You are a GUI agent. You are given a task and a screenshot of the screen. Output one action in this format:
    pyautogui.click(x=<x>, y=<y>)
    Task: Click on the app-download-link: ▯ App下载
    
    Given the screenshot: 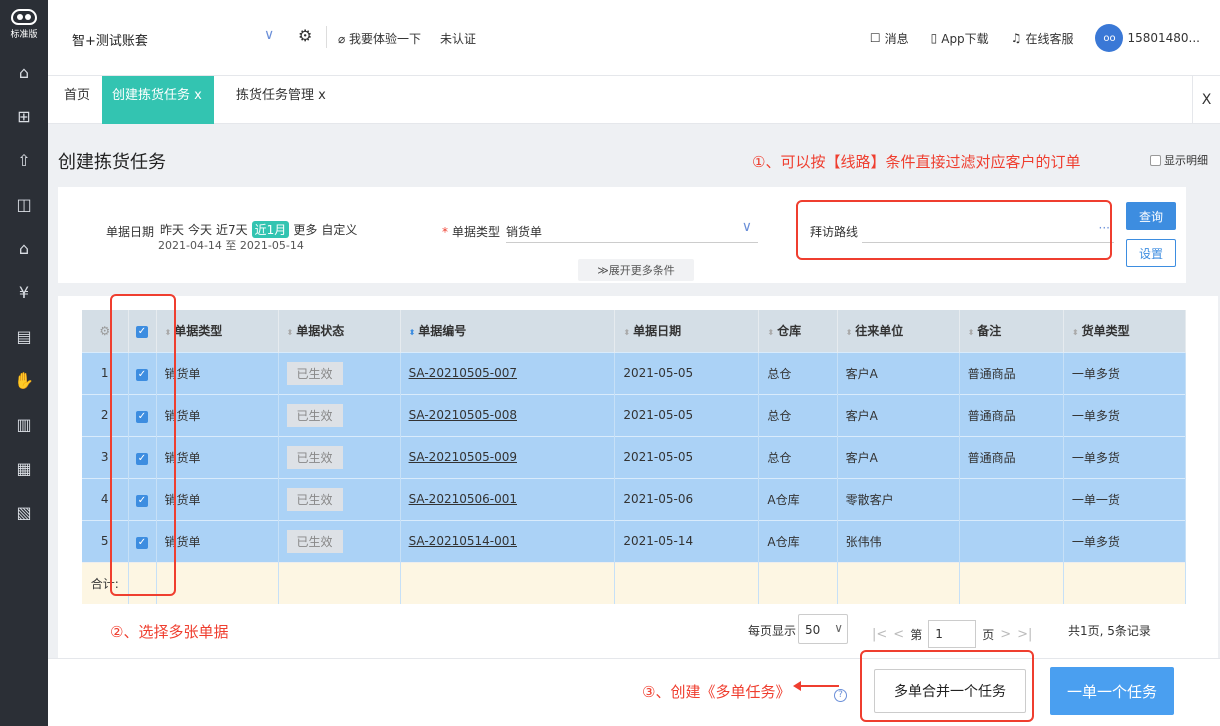 What is the action you would take?
    pyautogui.click(x=960, y=38)
    